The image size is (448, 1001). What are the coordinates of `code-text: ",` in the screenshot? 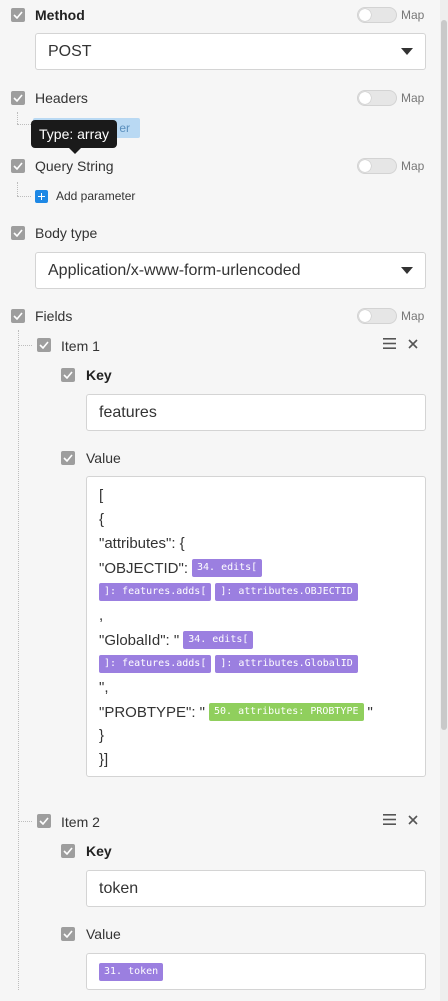 It's located at (104, 687).